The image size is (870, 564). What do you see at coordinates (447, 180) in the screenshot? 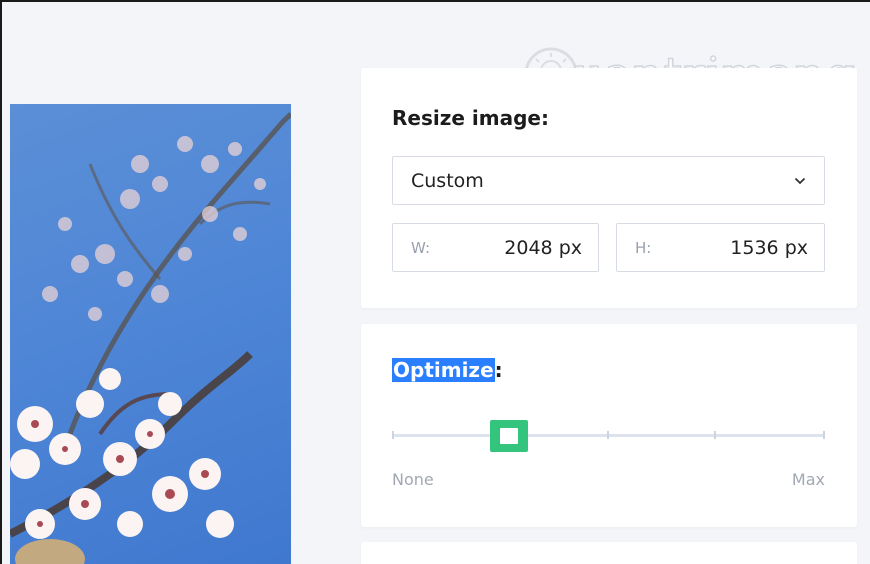
I see `resize-preset-value: Custom` at bounding box center [447, 180].